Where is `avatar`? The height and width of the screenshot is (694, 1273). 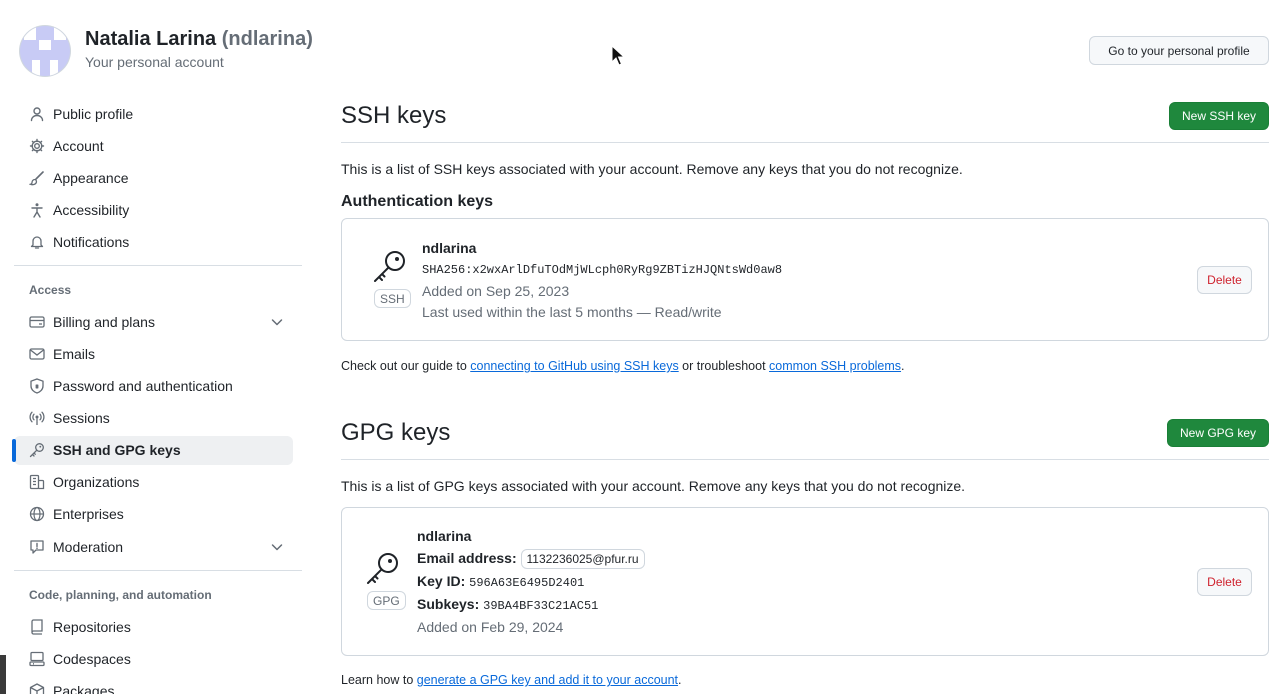 avatar is located at coordinates (45, 51).